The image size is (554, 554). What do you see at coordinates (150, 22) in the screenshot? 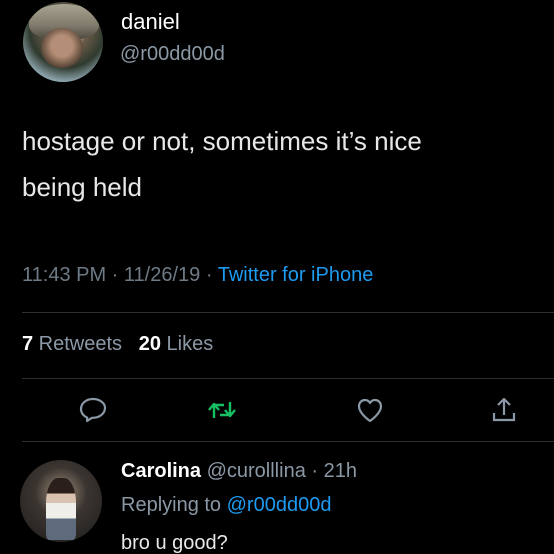
I see `author-name: daniel` at bounding box center [150, 22].